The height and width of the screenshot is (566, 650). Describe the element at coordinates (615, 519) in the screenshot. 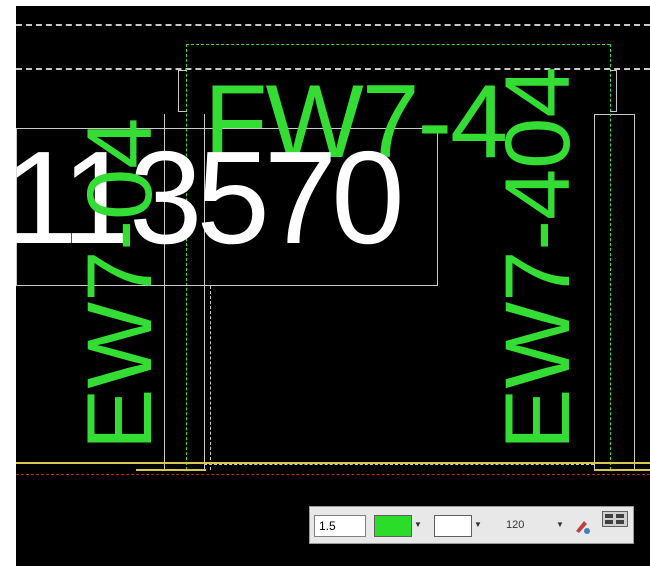

I see `grid-icon` at that location.